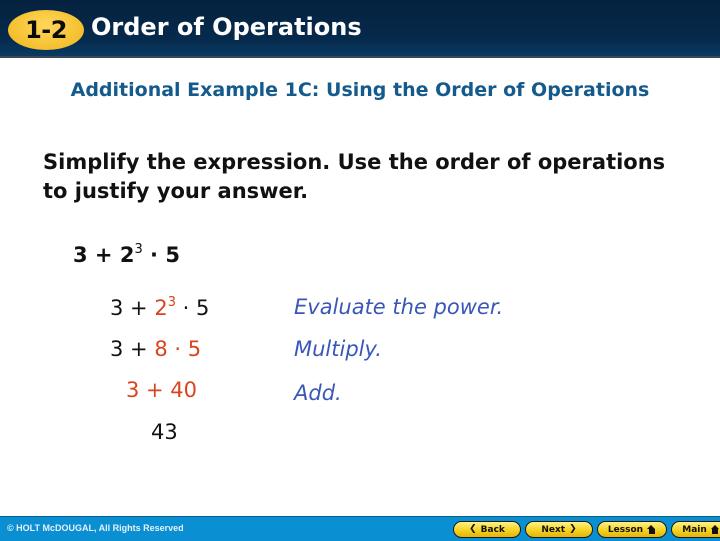 This screenshot has width=720, height=541. What do you see at coordinates (318, 393) in the screenshot?
I see `step-3-reason: Add.` at bounding box center [318, 393].